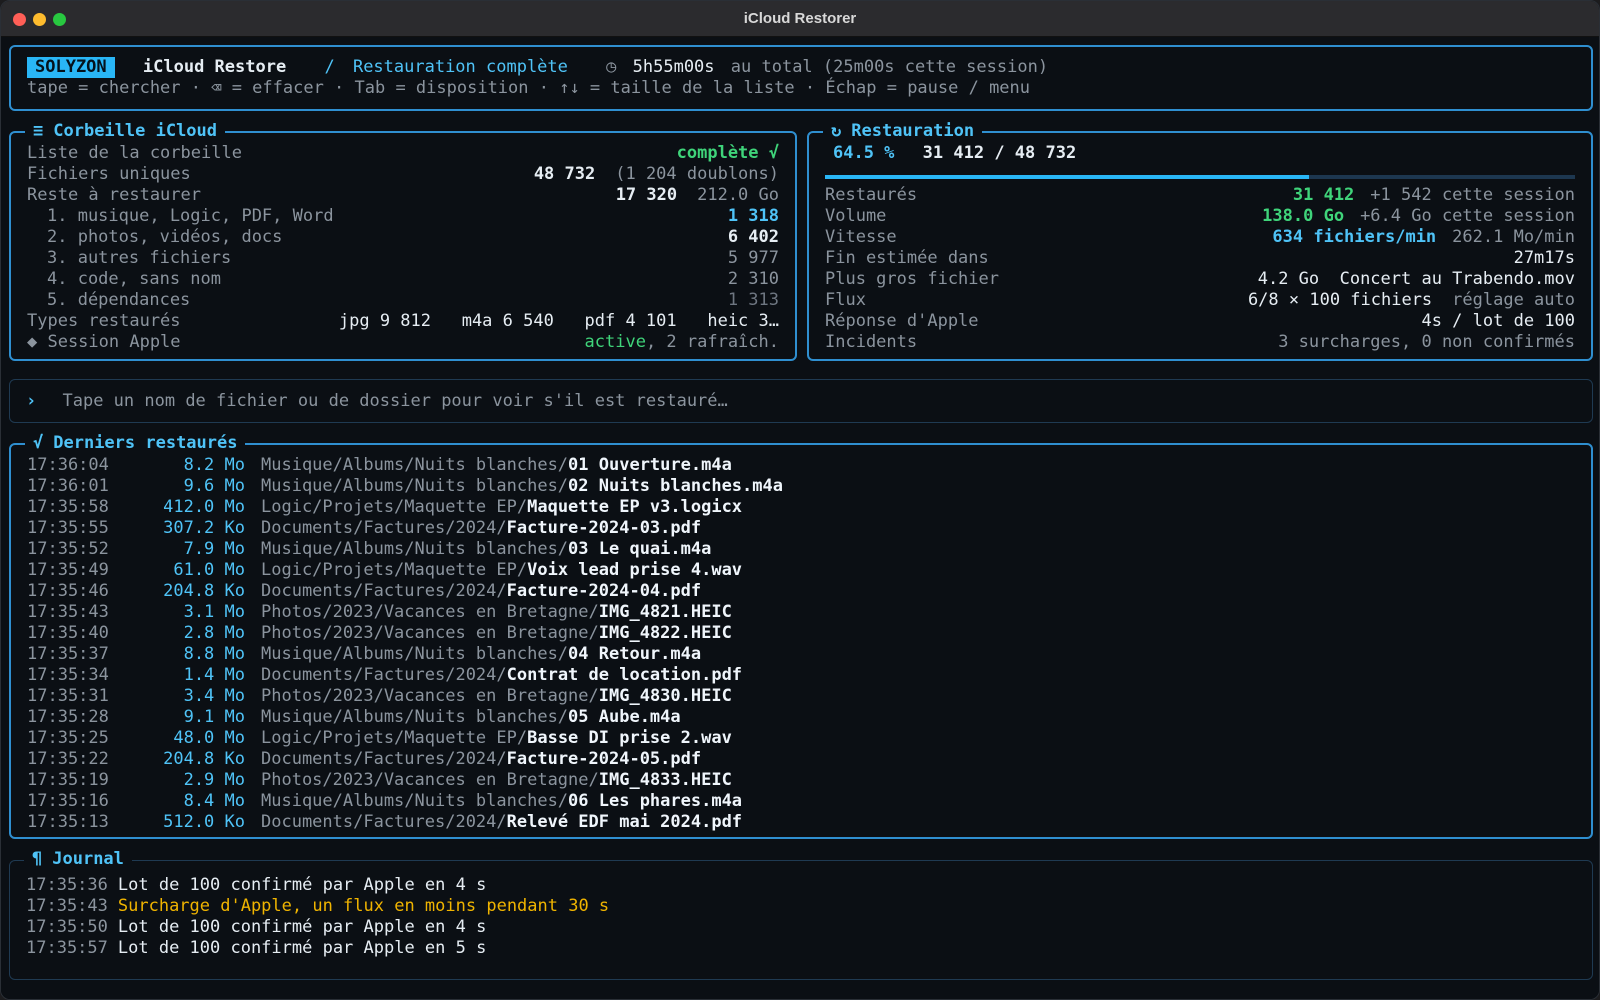 The image size is (1600, 1000). What do you see at coordinates (67, 948) in the screenshot?
I see `journal-time: 17:35:57` at bounding box center [67, 948].